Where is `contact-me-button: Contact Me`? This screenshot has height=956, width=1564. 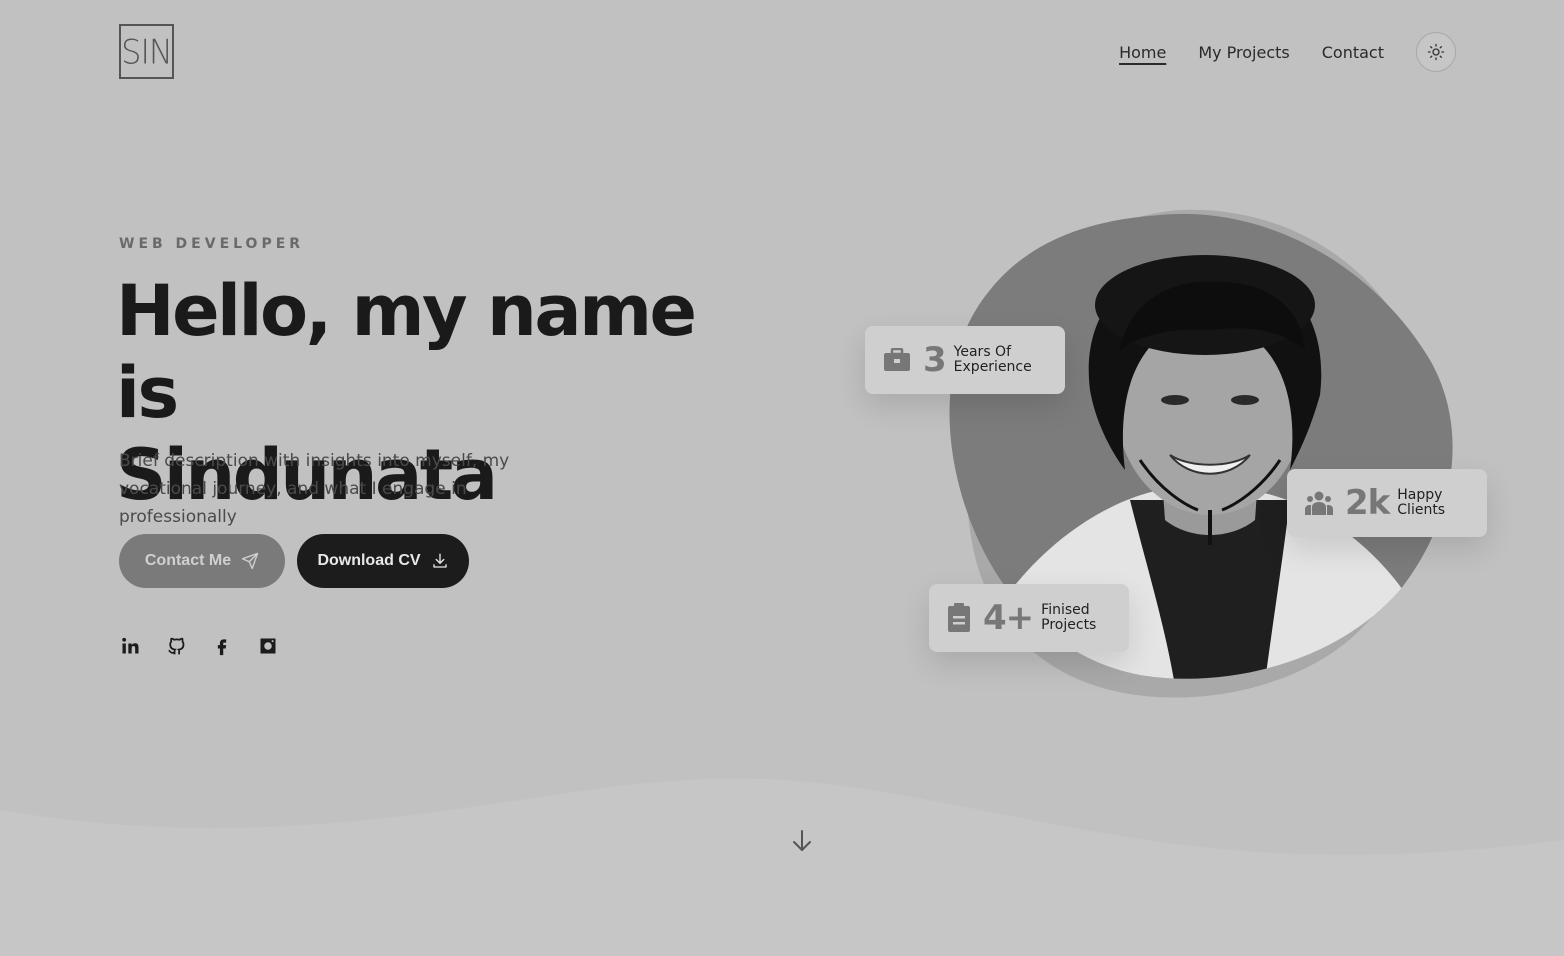
contact-me-button: Contact Me is located at coordinates (202, 561).